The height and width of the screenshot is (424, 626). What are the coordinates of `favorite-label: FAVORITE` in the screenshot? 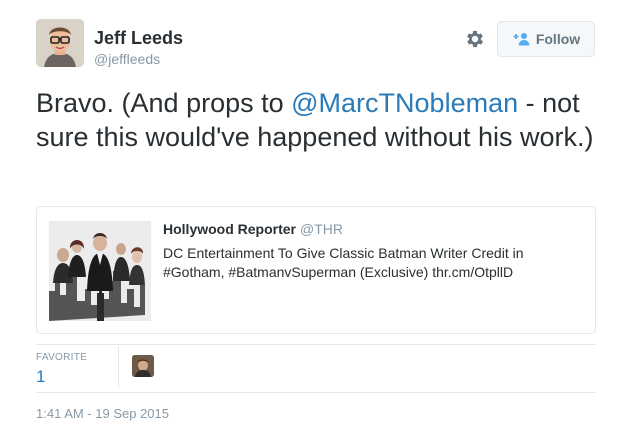 It's located at (62, 357).